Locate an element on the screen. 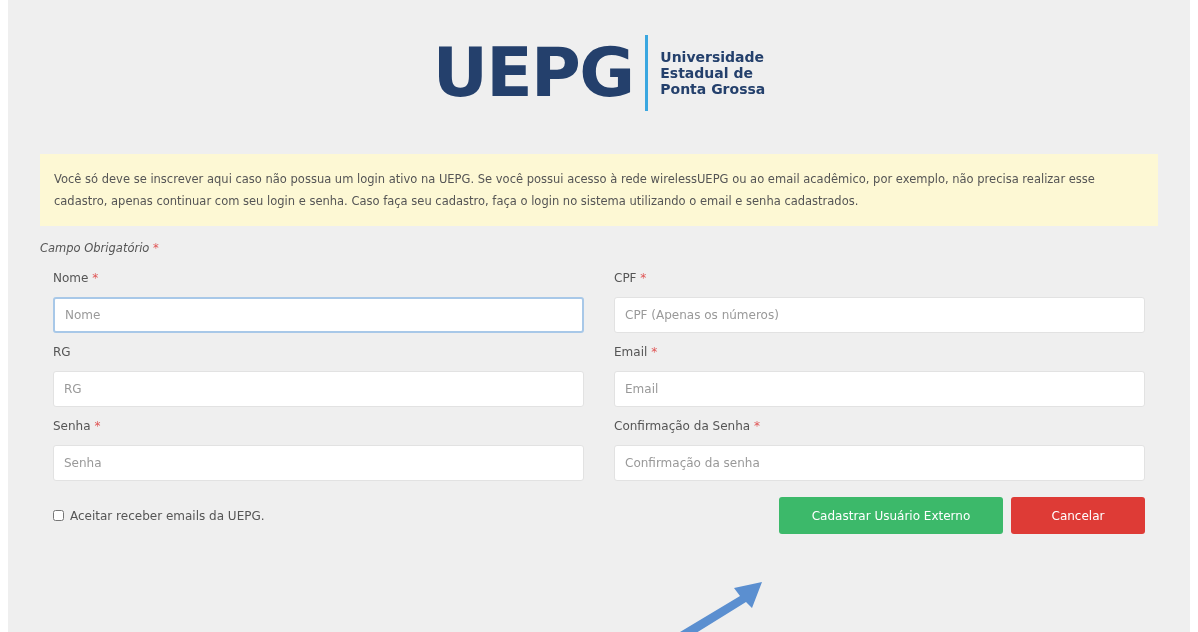 This screenshot has width=1198, height=632. cancel-button: Cancelar is located at coordinates (1078, 516).